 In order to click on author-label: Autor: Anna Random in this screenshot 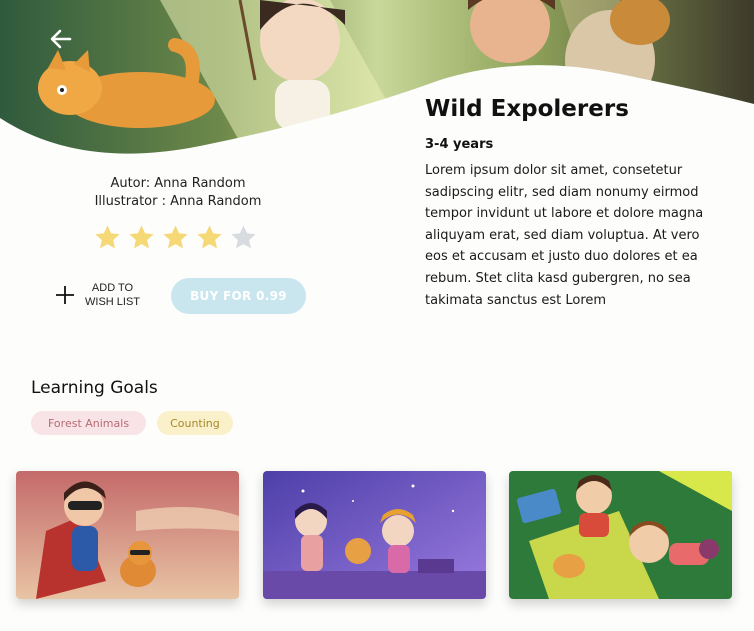, I will do `click(178, 183)`.